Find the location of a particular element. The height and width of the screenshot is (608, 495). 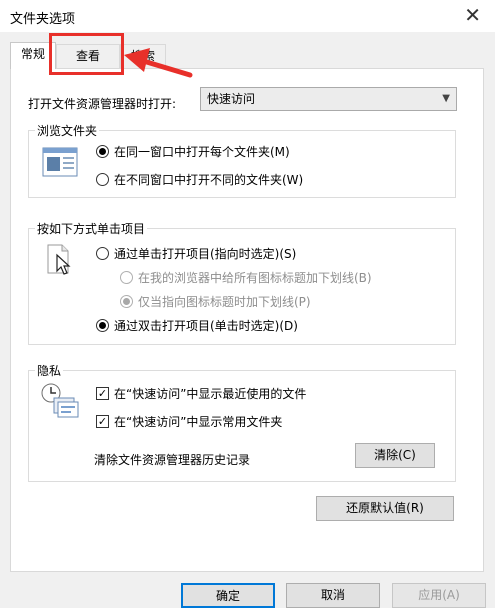

apply-button: 应用(A) is located at coordinates (439, 595).